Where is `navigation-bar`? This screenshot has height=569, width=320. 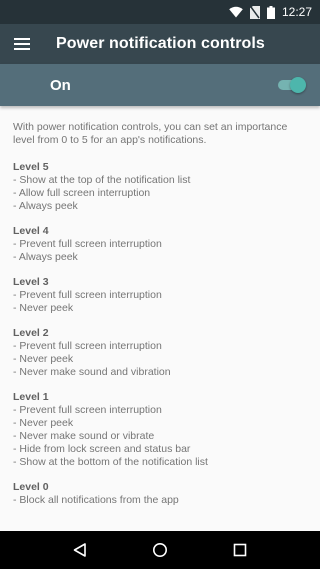
navigation-bar is located at coordinates (160, 550).